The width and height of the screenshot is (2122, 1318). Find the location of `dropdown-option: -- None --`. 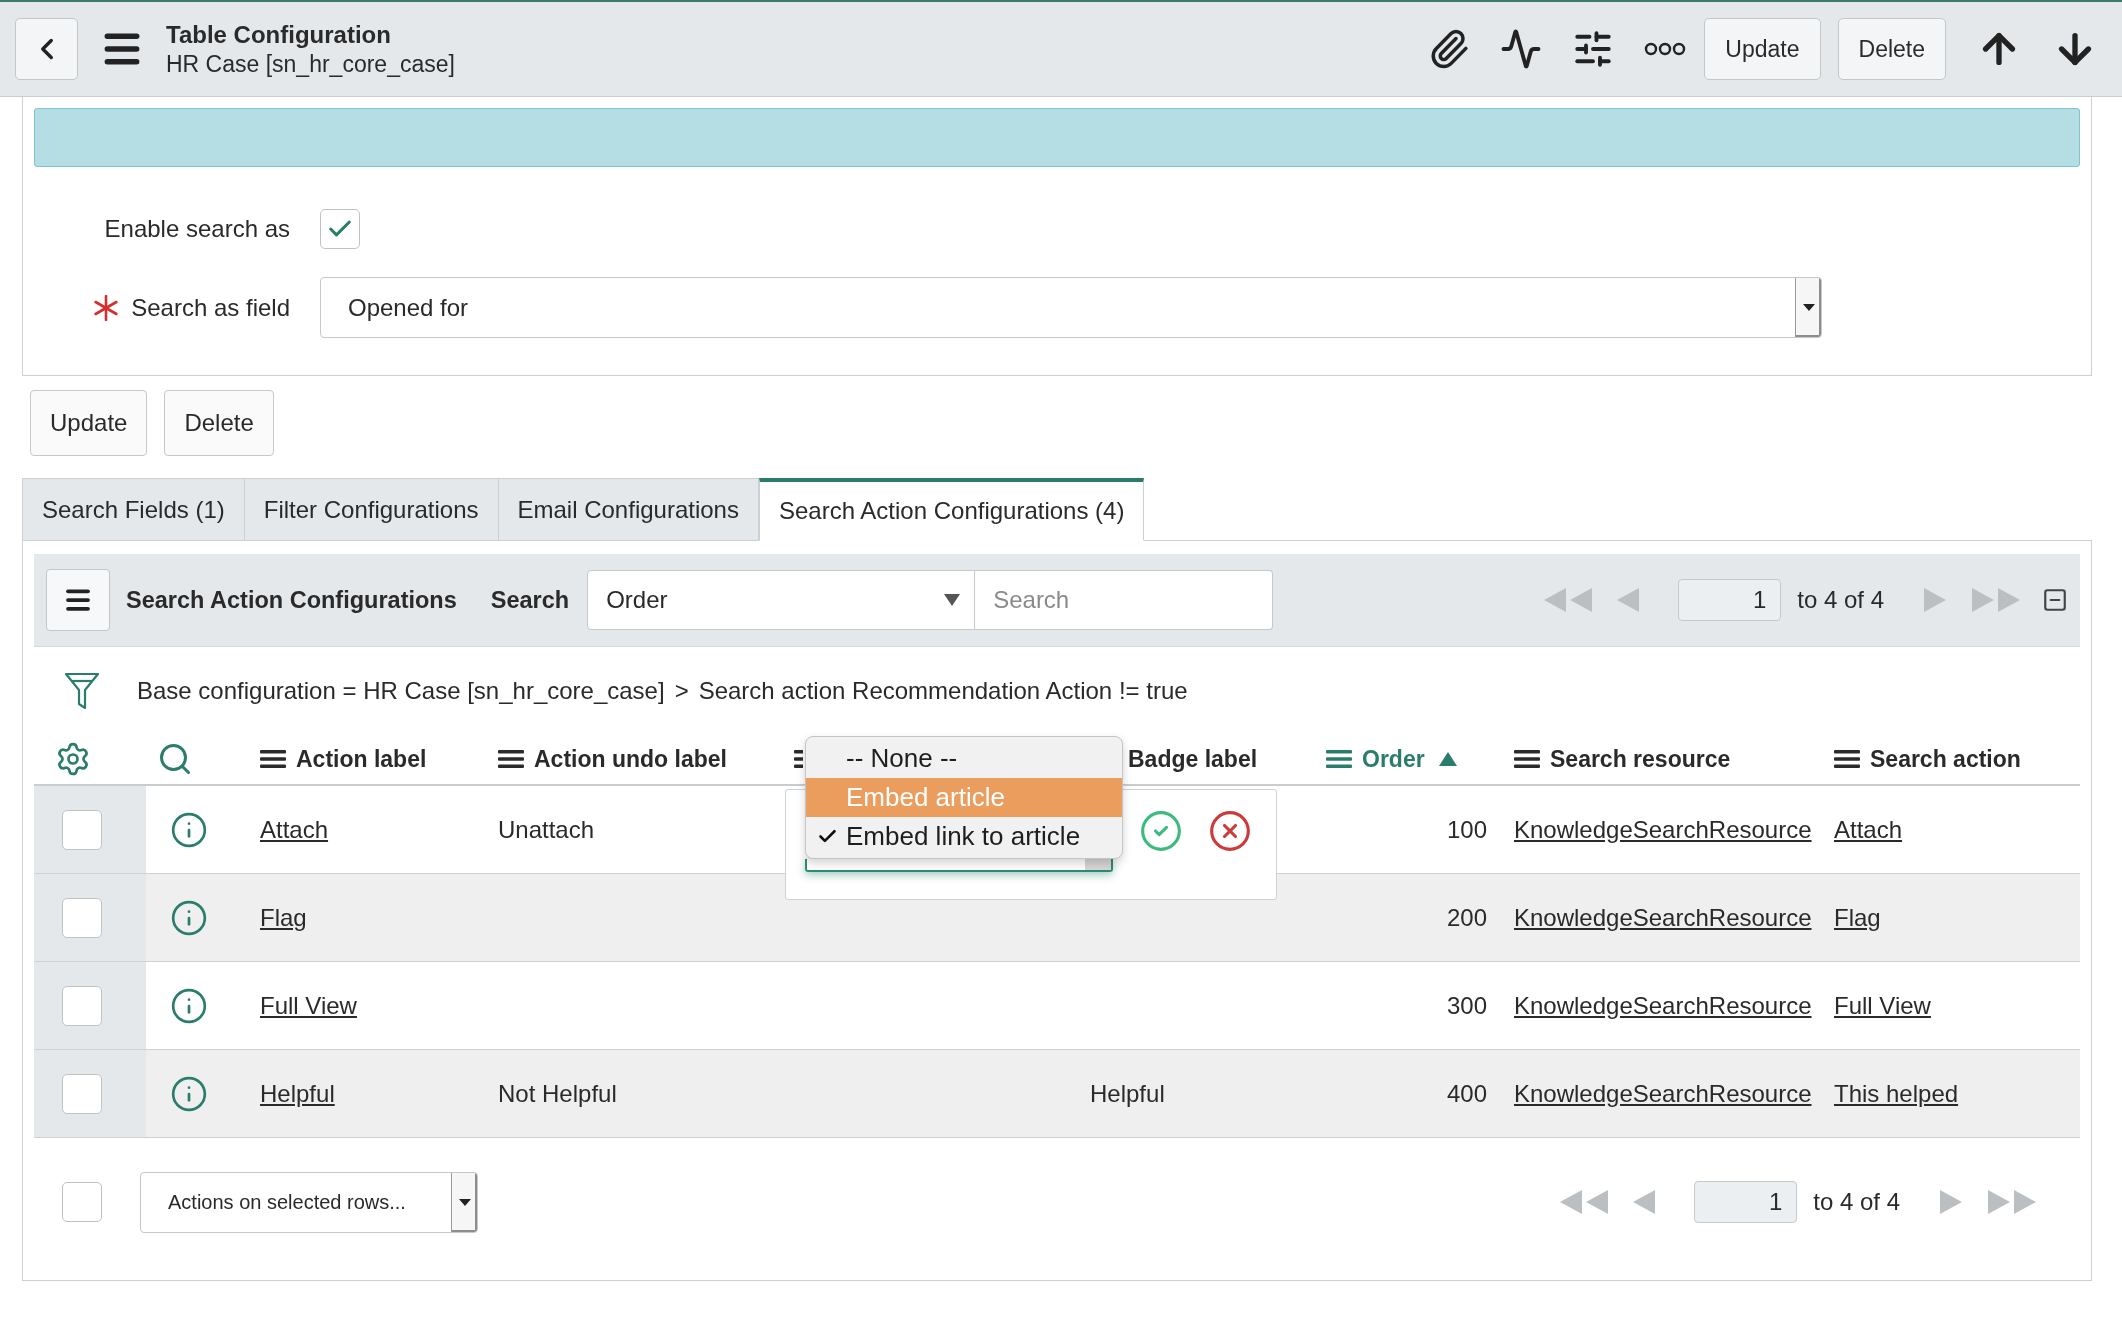

dropdown-option: -- None -- is located at coordinates (964, 758).